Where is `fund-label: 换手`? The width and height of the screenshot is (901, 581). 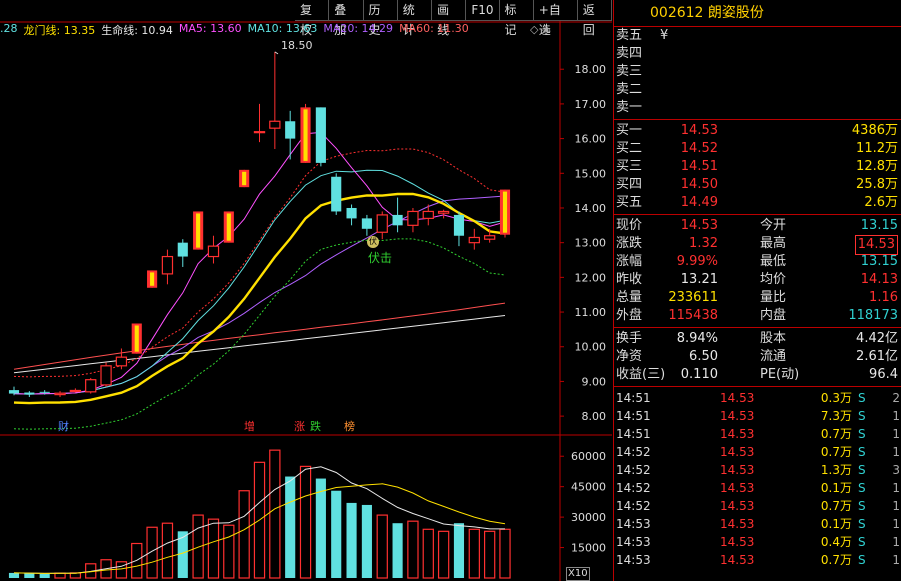
fund-label: 换手 is located at coordinates (629, 338).